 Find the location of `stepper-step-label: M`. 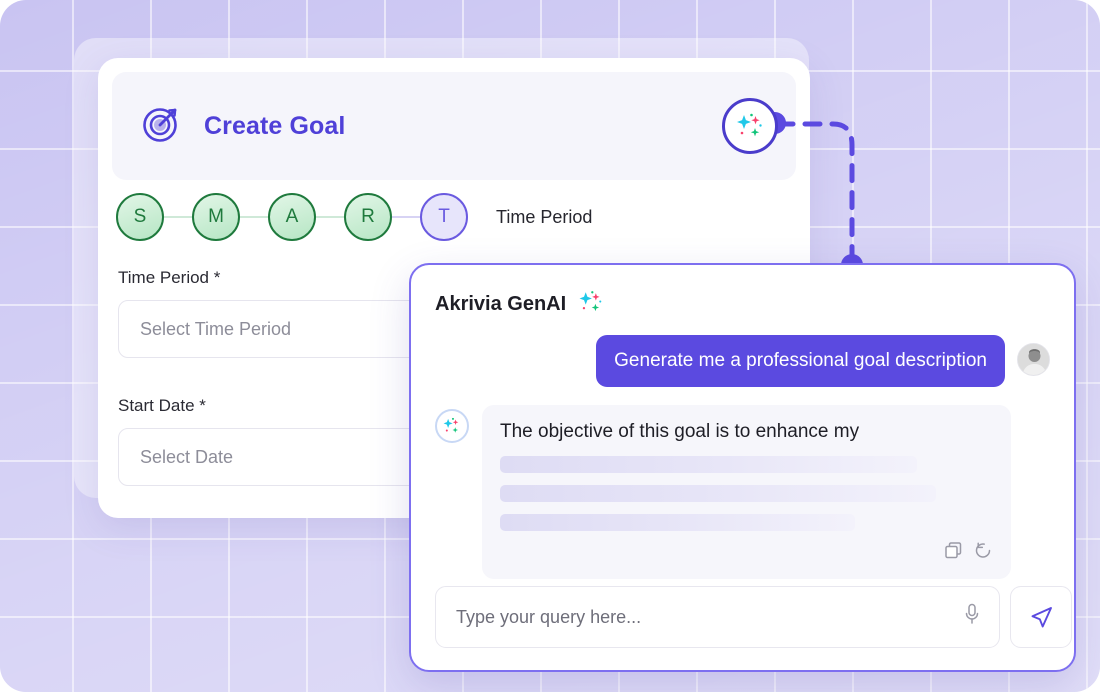

stepper-step-label: M is located at coordinates (216, 216).